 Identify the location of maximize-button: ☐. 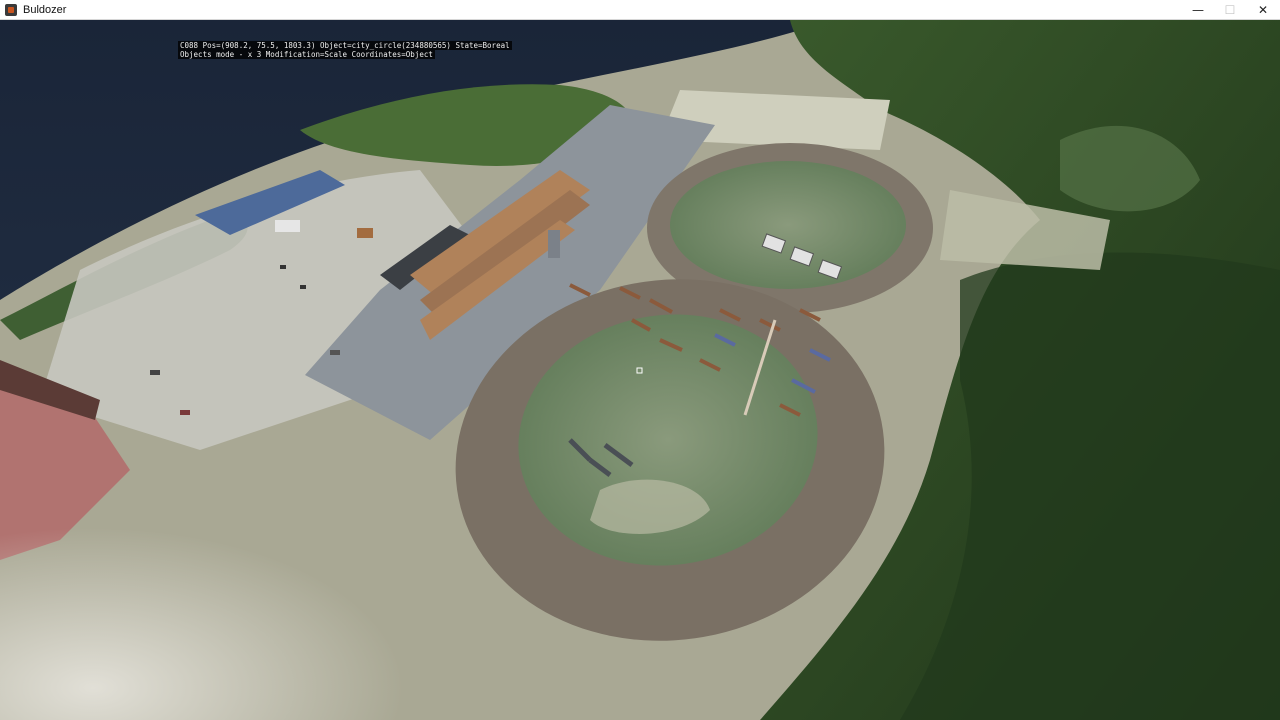
(1230, 10).